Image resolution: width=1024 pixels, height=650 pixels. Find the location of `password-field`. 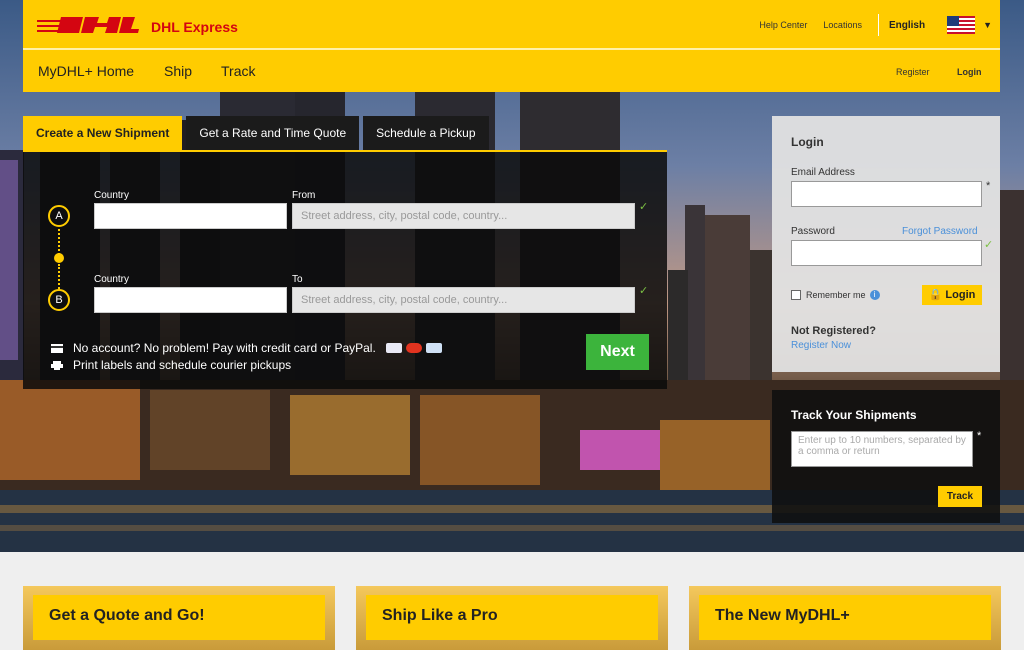

password-field is located at coordinates (886, 253).